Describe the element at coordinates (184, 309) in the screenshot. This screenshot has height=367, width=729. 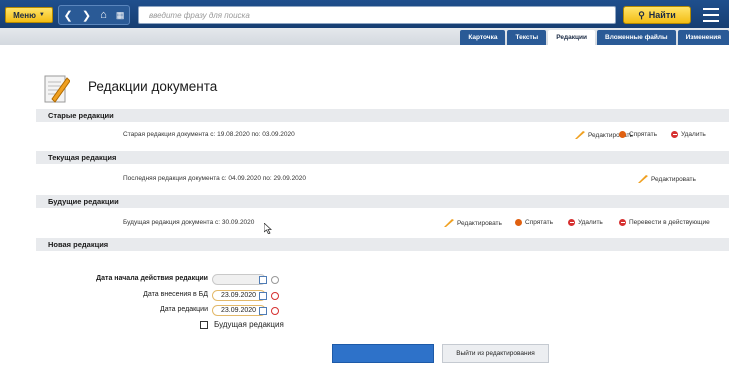
I see `edition-date-label: Дата редакции` at that location.